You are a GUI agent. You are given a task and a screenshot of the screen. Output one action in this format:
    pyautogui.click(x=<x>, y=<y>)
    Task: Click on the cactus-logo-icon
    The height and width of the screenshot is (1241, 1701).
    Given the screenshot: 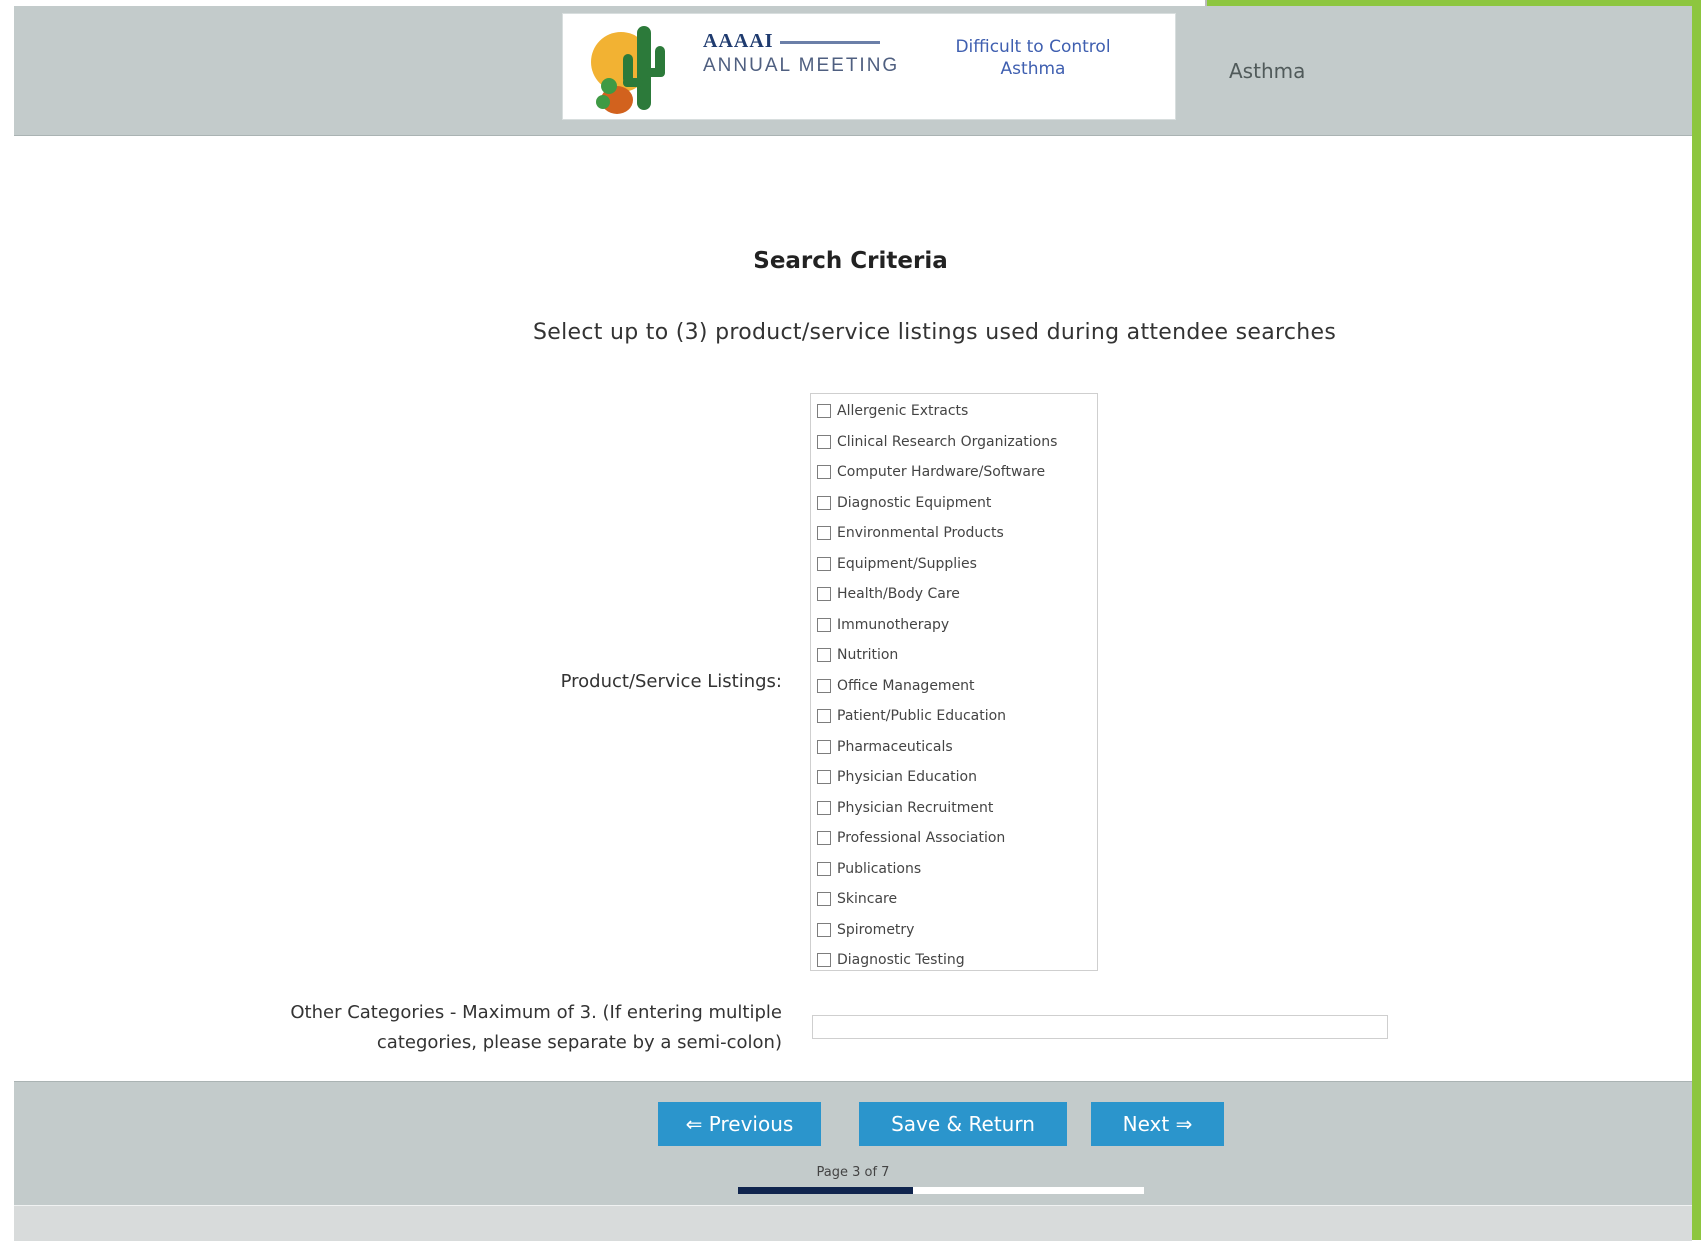 What is the action you would take?
    pyautogui.click(x=628, y=70)
    